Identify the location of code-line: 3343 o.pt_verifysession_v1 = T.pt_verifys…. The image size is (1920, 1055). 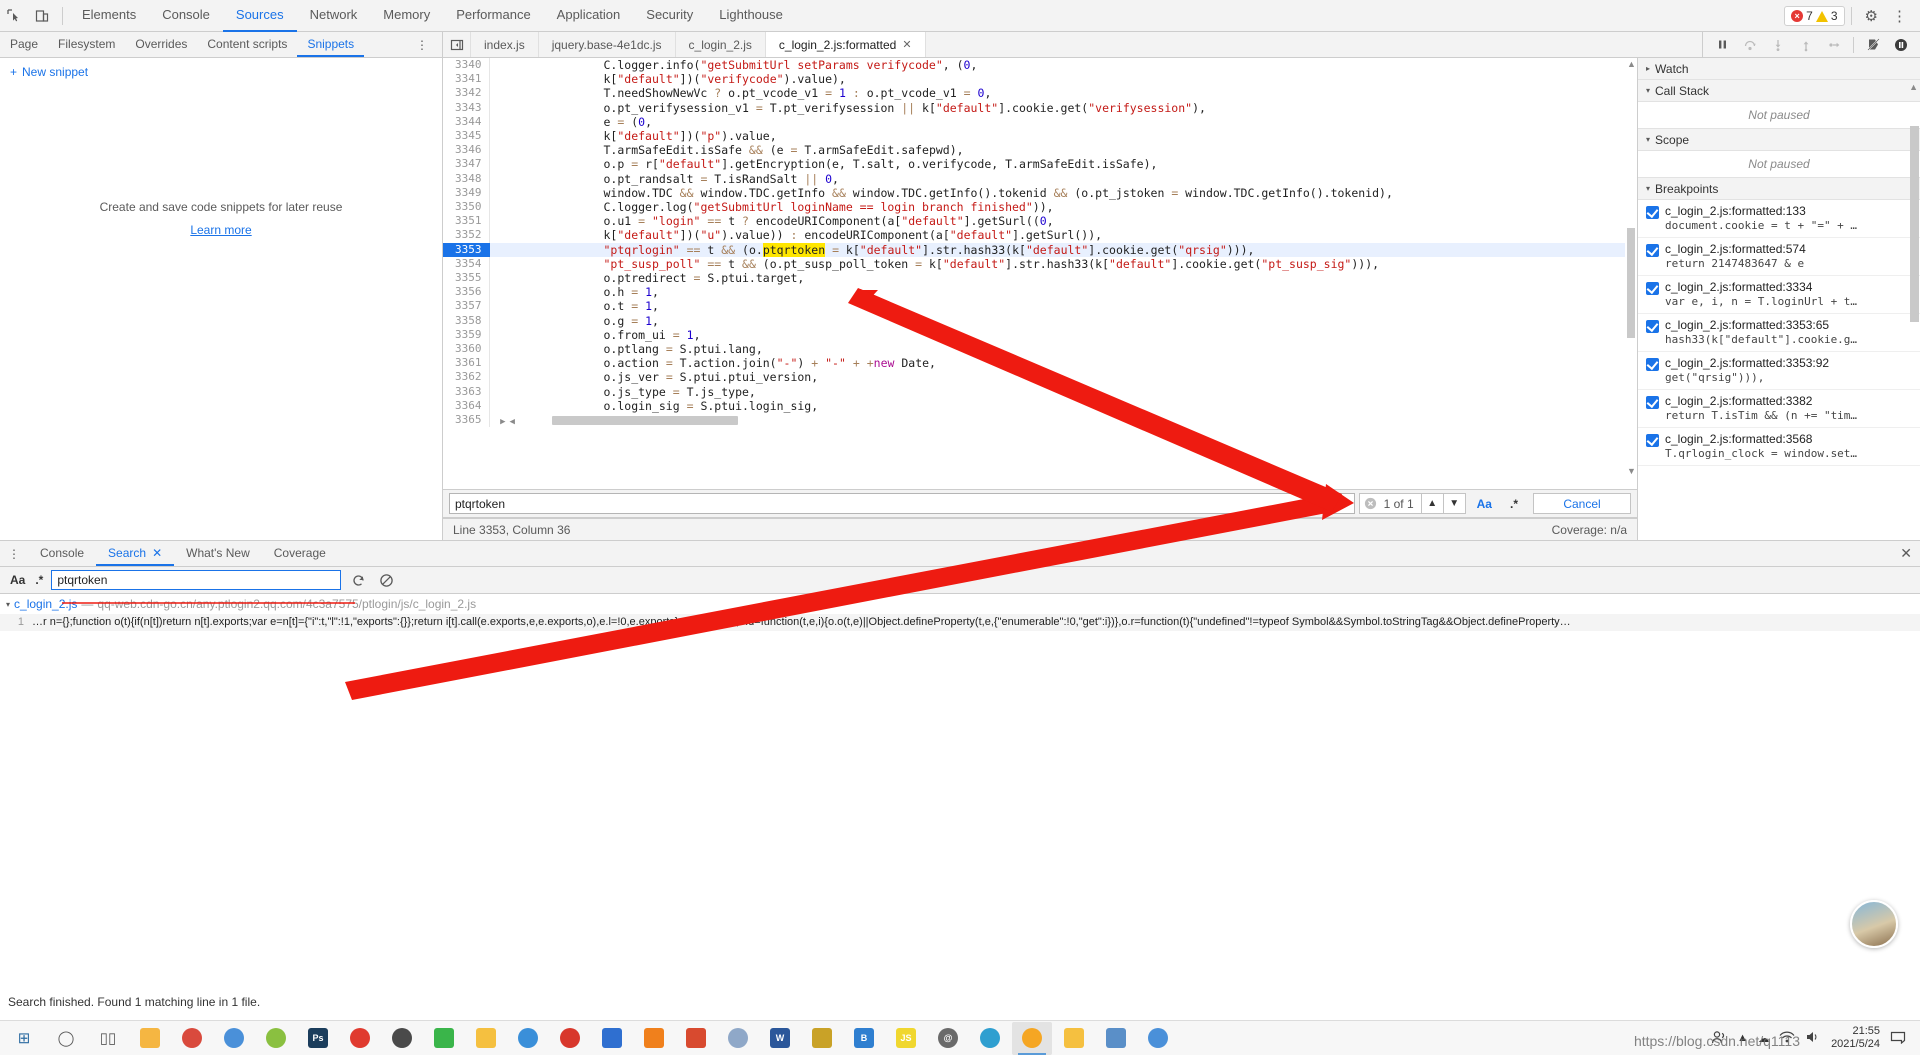
(1040, 107).